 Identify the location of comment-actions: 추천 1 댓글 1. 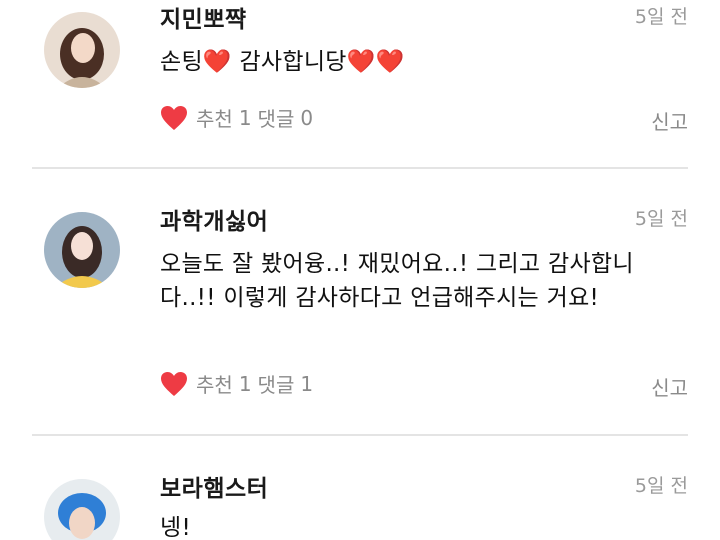
(236, 383).